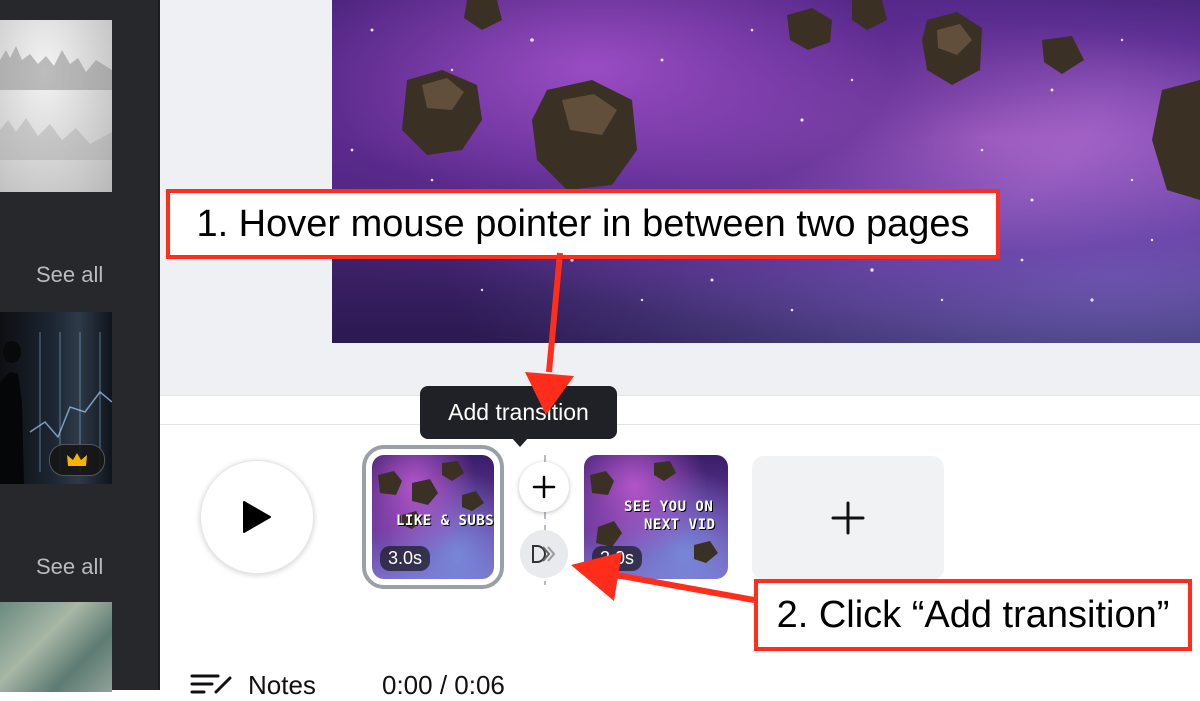 This screenshot has width=1200, height=701. Describe the element at coordinates (56, 106) in the screenshot. I see `template-thumbnail-foggy-forest` at that location.